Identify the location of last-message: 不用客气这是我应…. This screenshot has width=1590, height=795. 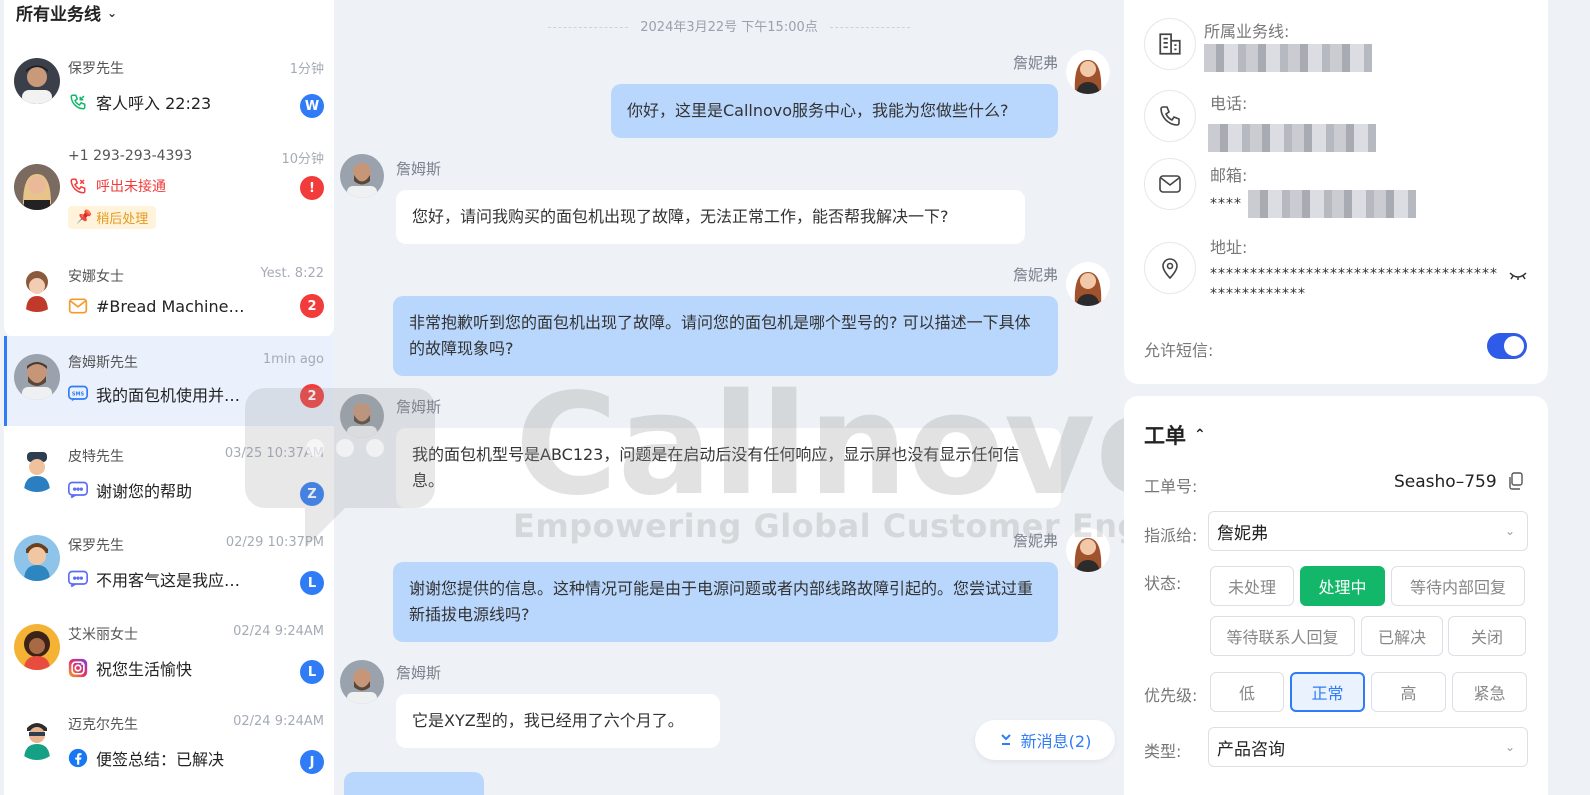
(178, 579).